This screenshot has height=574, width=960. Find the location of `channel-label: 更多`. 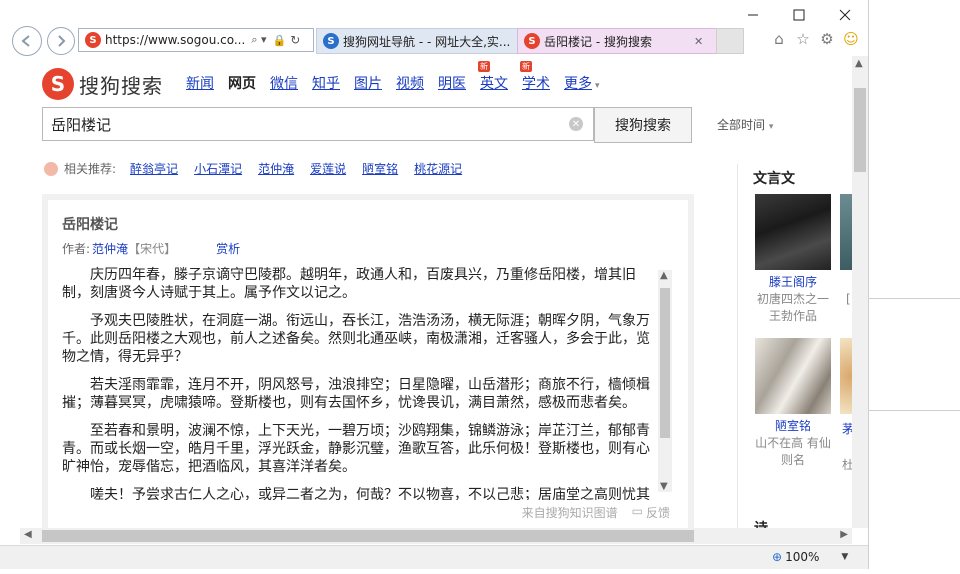

channel-label: 更多 is located at coordinates (578, 84).